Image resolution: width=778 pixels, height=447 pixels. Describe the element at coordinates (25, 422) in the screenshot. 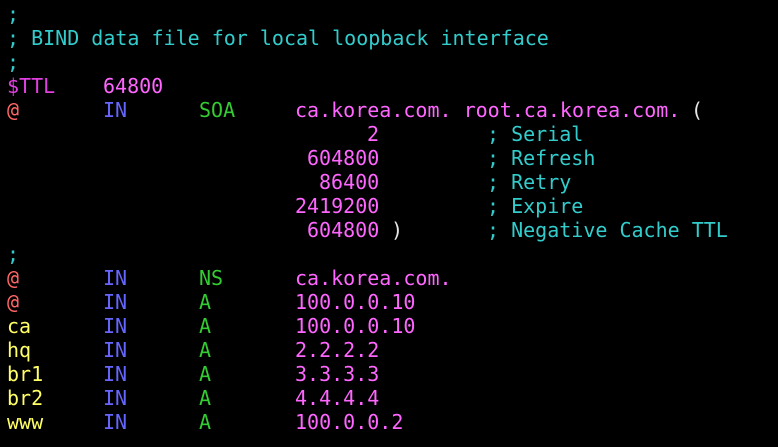

I see `token-host: www` at that location.